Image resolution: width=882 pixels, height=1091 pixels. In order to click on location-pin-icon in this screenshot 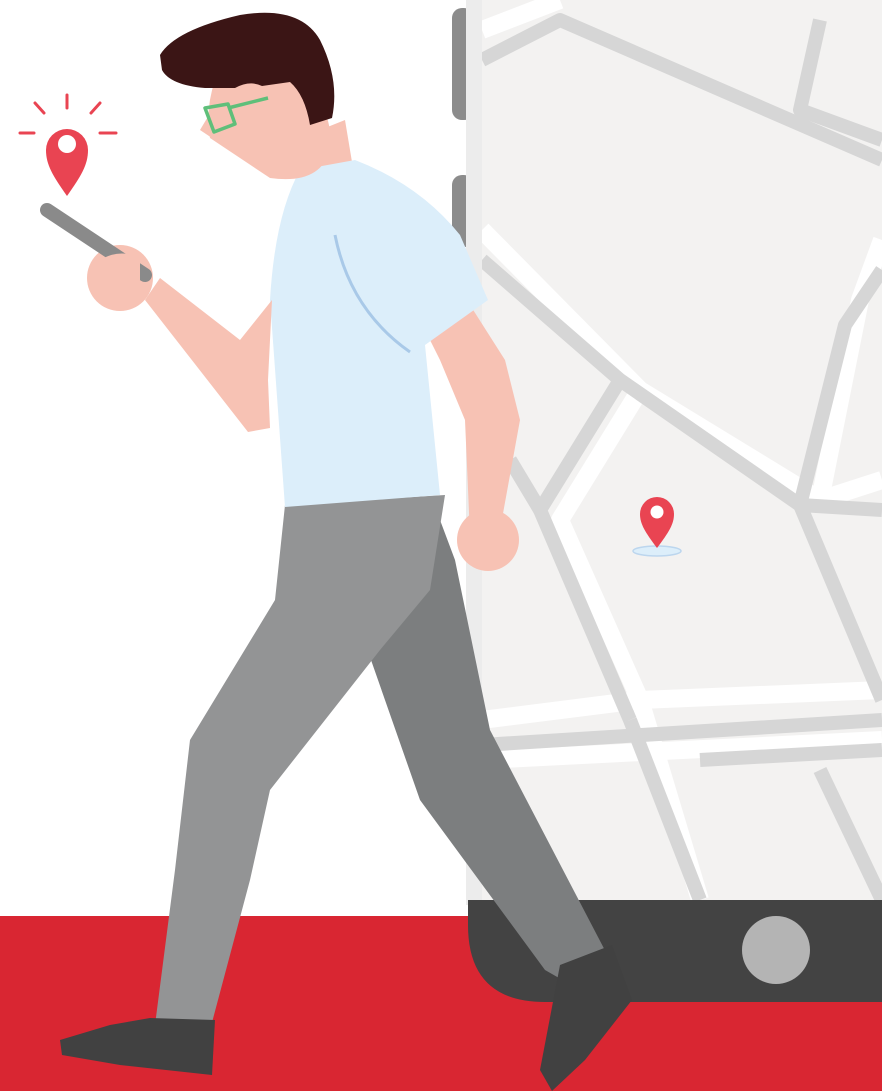, I will do `click(68, 144)`.